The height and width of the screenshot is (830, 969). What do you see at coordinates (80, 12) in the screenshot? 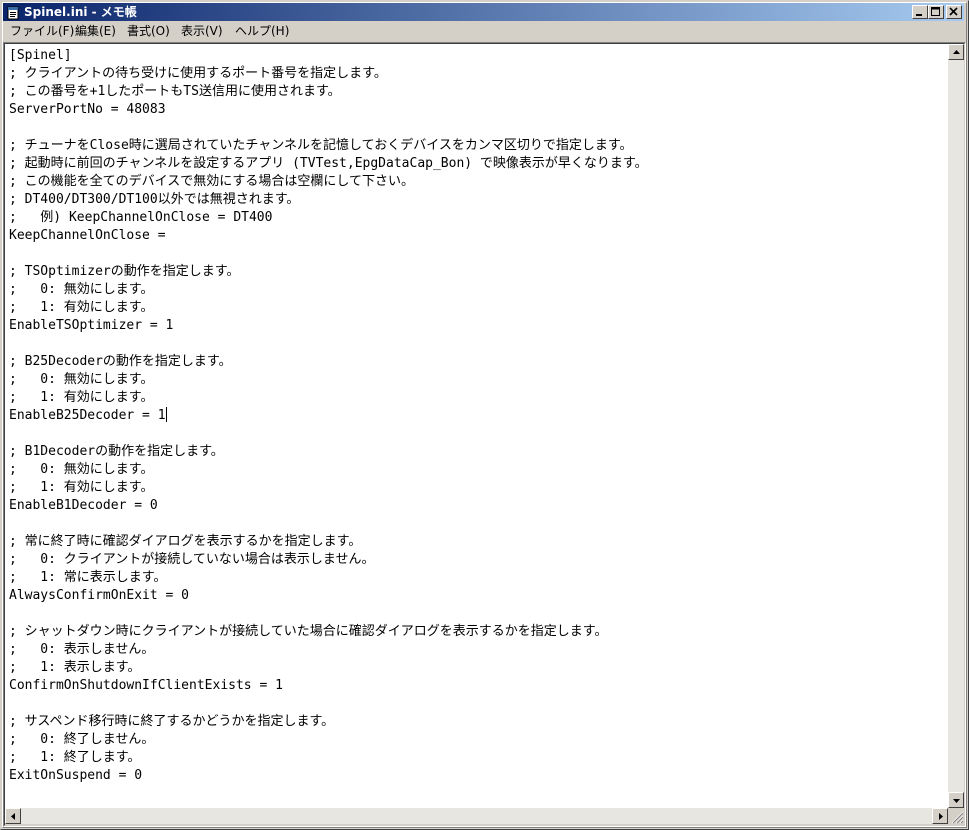
I see `window-title: Spinel.ini - メモ帳` at bounding box center [80, 12].